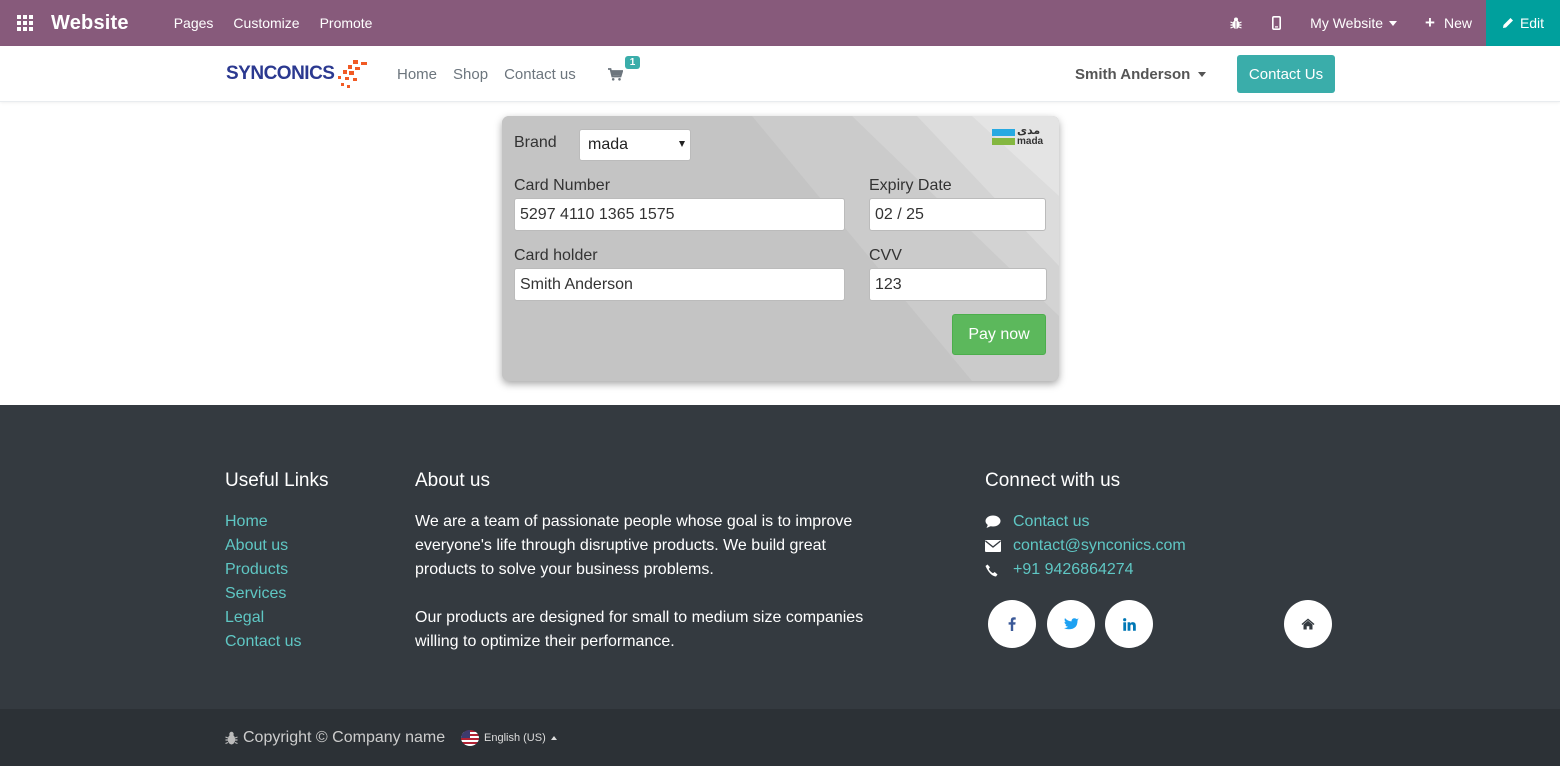 This screenshot has height=766, width=1560. What do you see at coordinates (280, 73) in the screenshot?
I see `logo-text: SYNCONICS` at bounding box center [280, 73].